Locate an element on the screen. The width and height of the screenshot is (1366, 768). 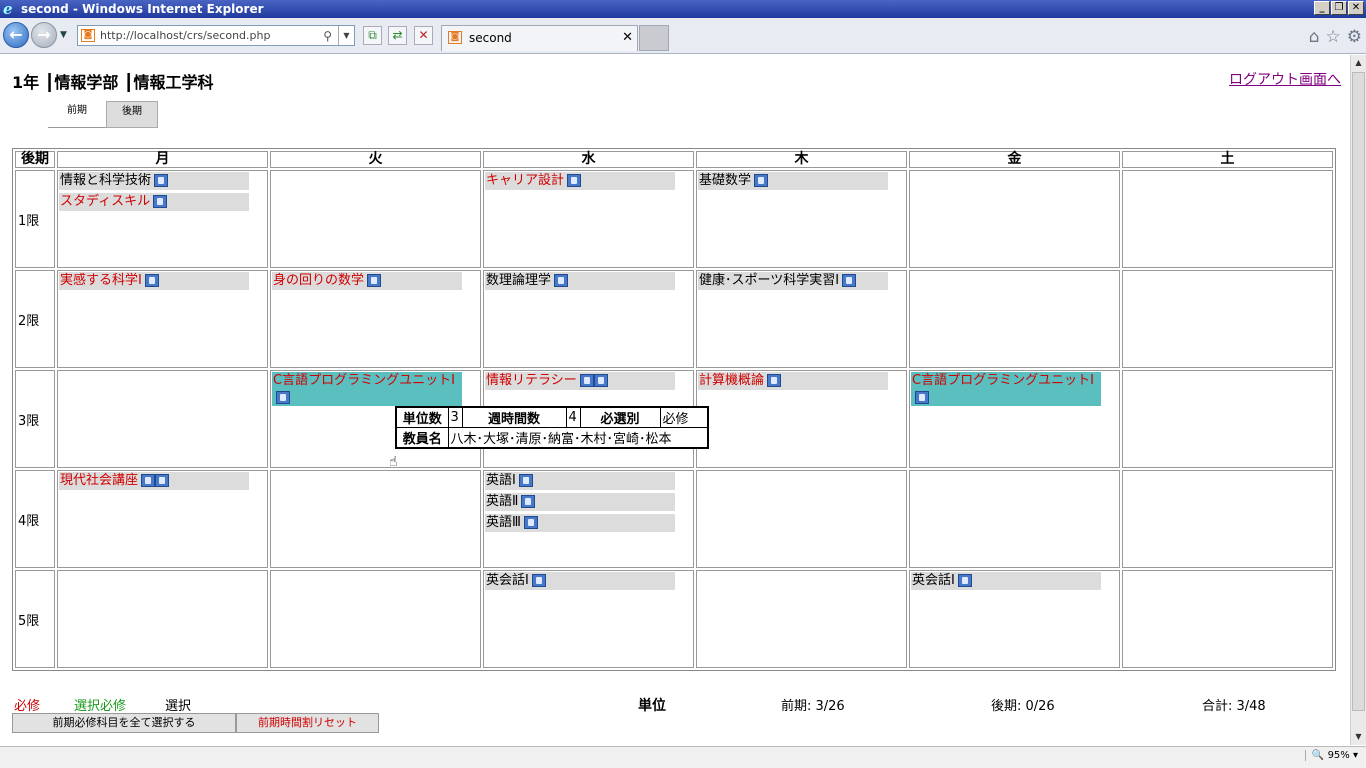
mouse-pointer-icon: ☝ is located at coordinates (393, 462).